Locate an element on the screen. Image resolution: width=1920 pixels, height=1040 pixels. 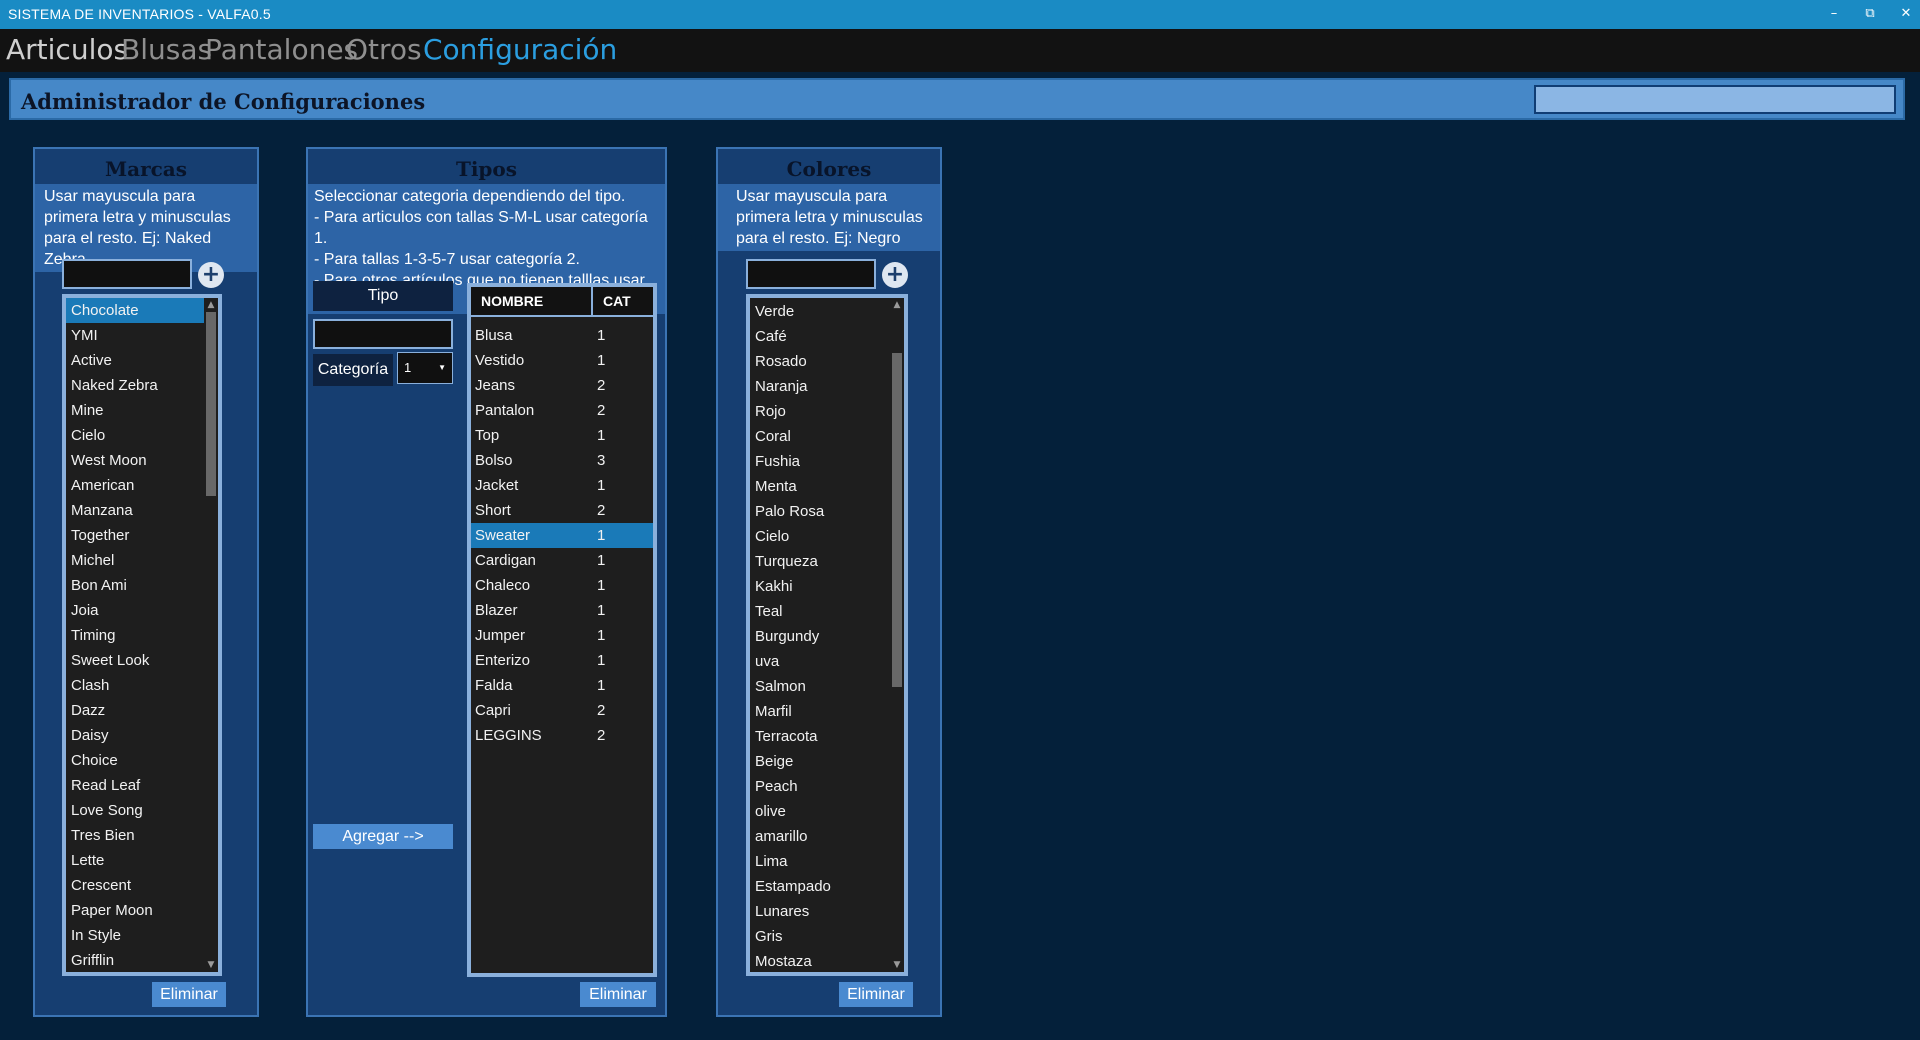
table-row: Blusa 1 is located at coordinates (562, 335).